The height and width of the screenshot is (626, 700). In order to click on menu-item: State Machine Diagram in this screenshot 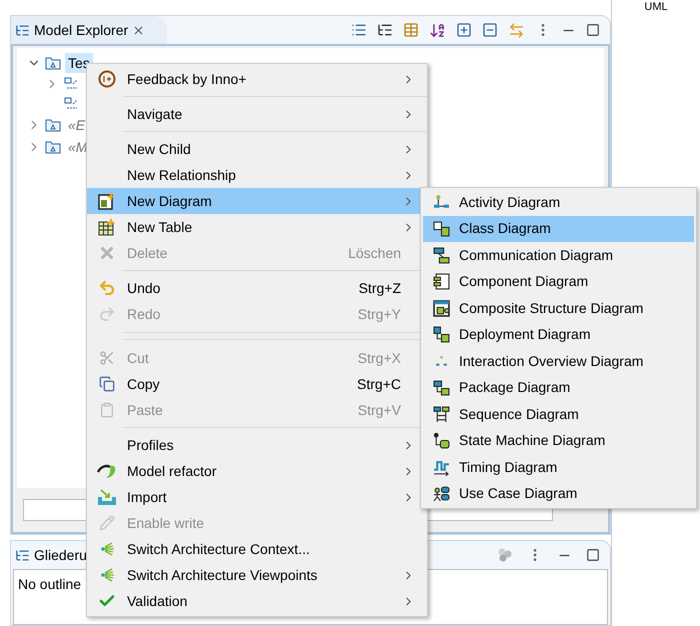, I will do `click(558, 441)`.